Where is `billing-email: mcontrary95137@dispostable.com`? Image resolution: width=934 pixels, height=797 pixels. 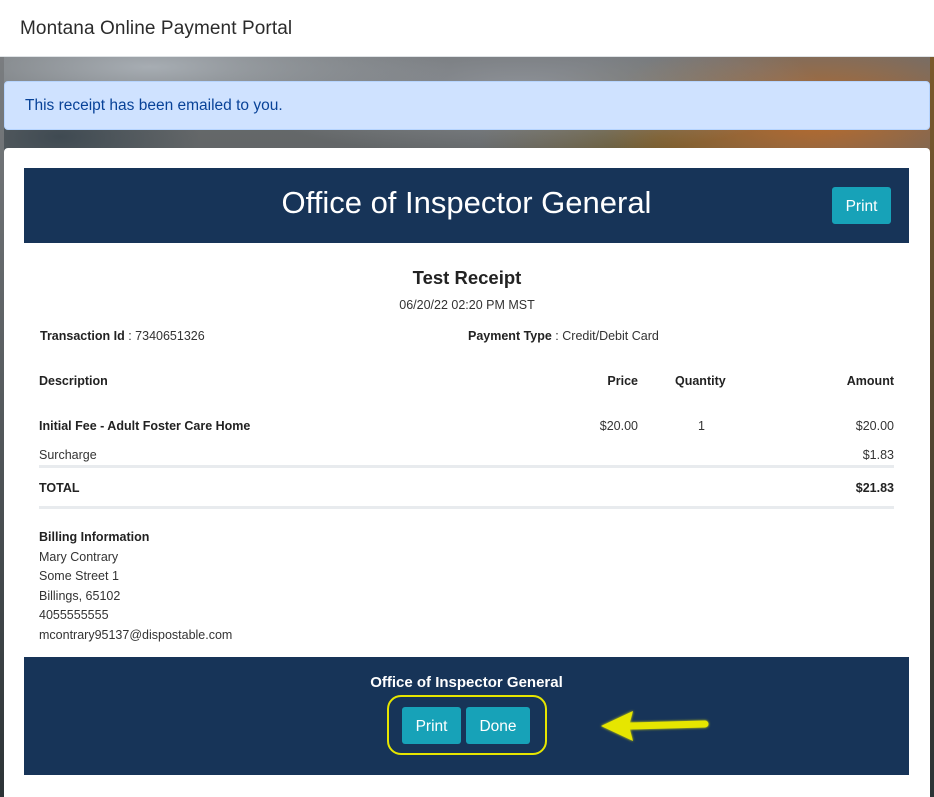 billing-email: mcontrary95137@dispostable.com is located at coordinates (136, 634).